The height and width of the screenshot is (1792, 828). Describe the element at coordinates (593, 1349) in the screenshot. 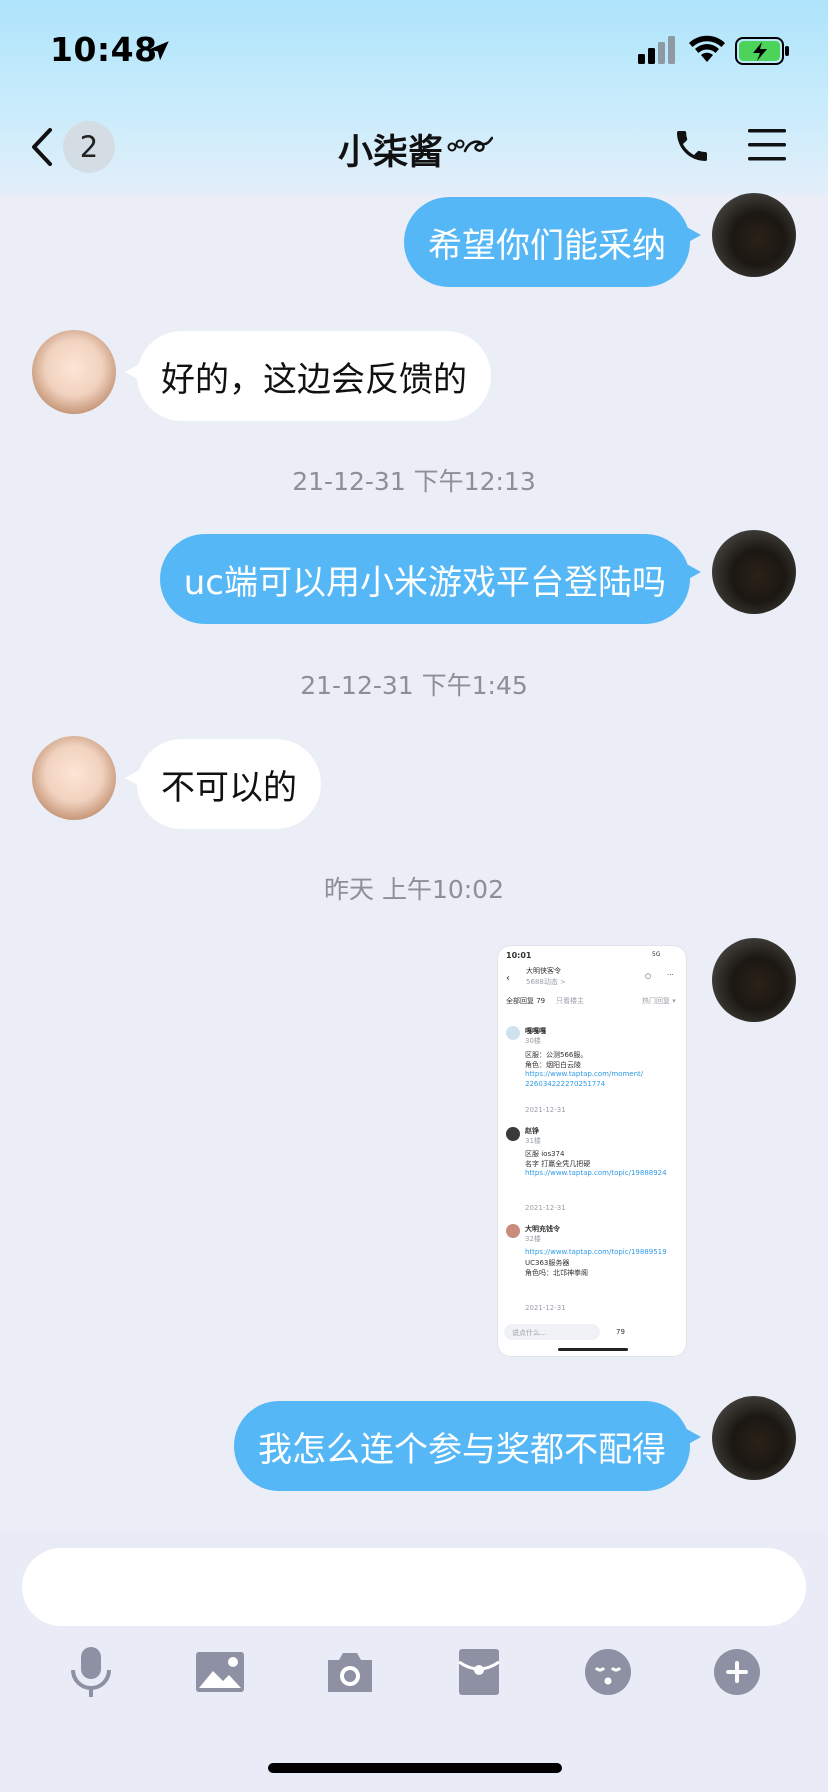

I see `shot-home-indicator` at that location.